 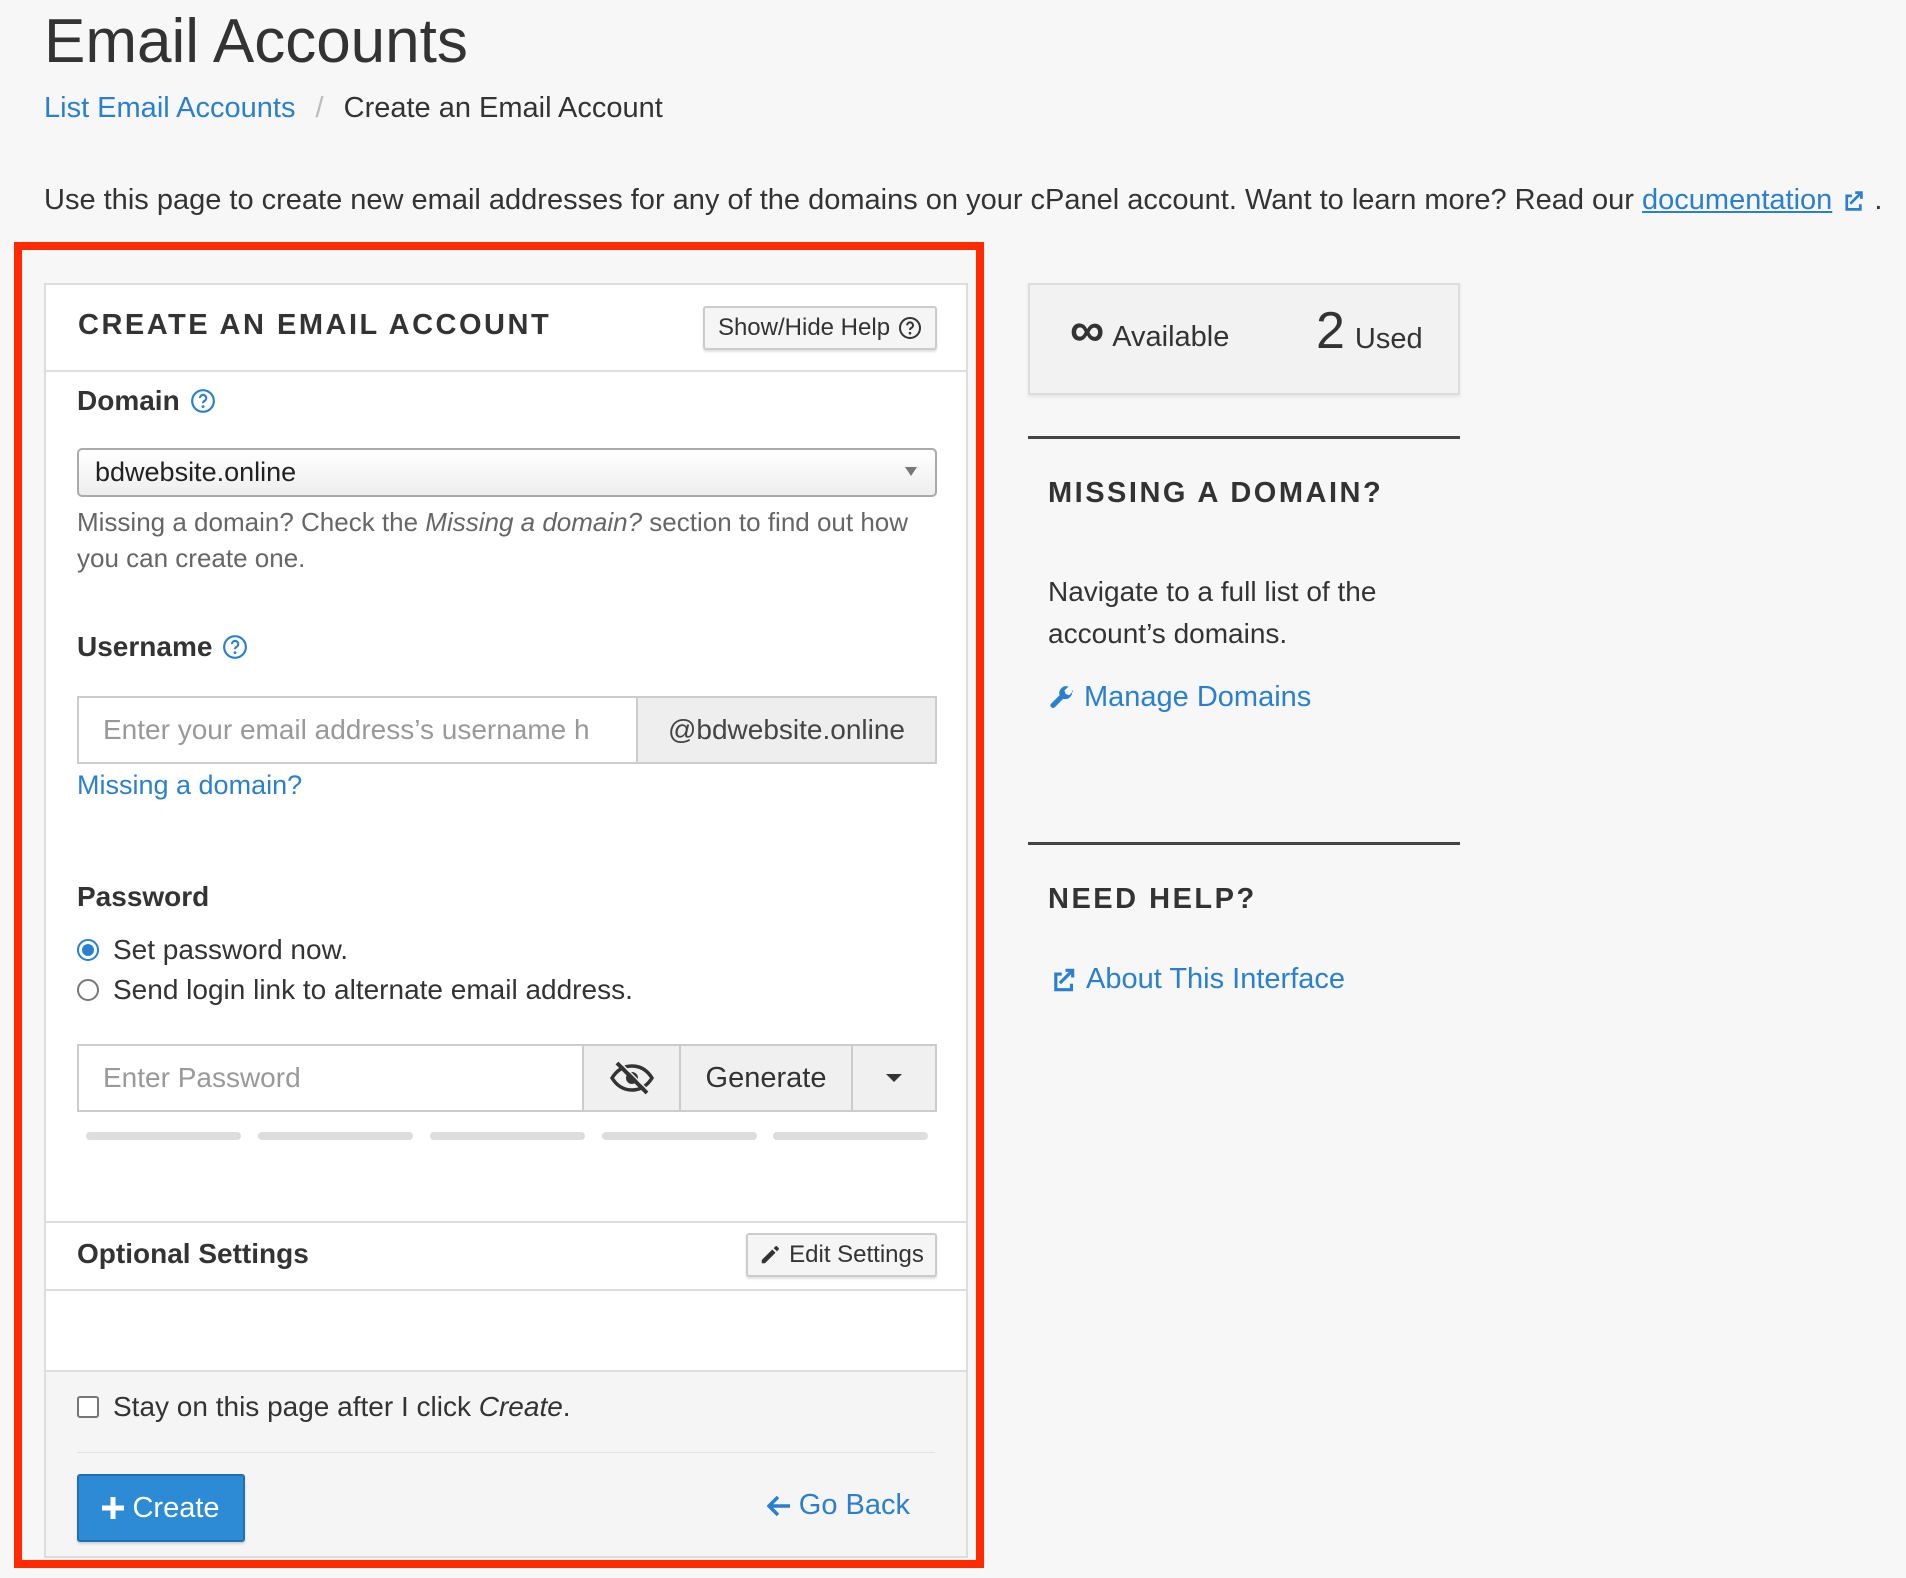 What do you see at coordinates (911, 471) in the screenshot?
I see `chevron-down-icon` at bounding box center [911, 471].